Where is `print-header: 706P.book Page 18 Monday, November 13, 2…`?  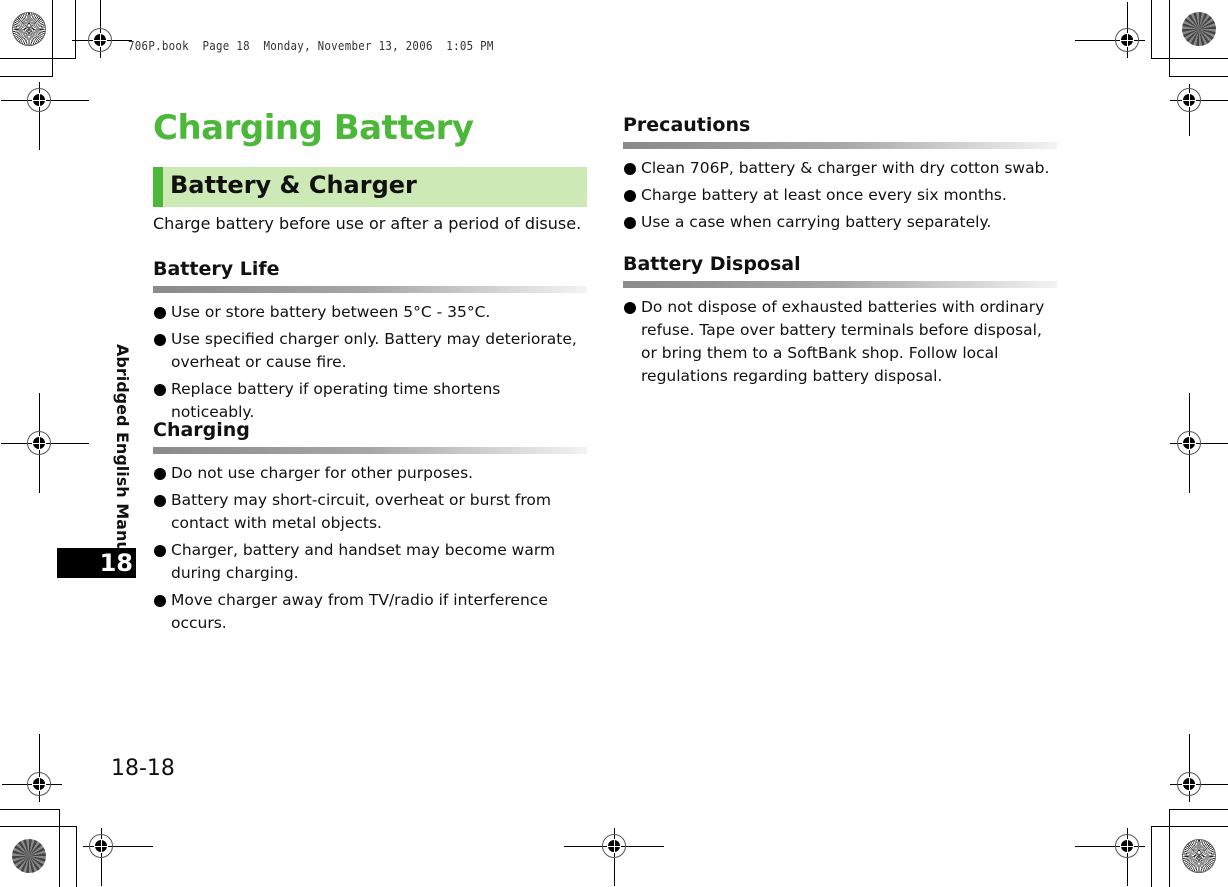 print-header: 706P.book Page 18 Monday, November 13, 2… is located at coordinates (311, 46).